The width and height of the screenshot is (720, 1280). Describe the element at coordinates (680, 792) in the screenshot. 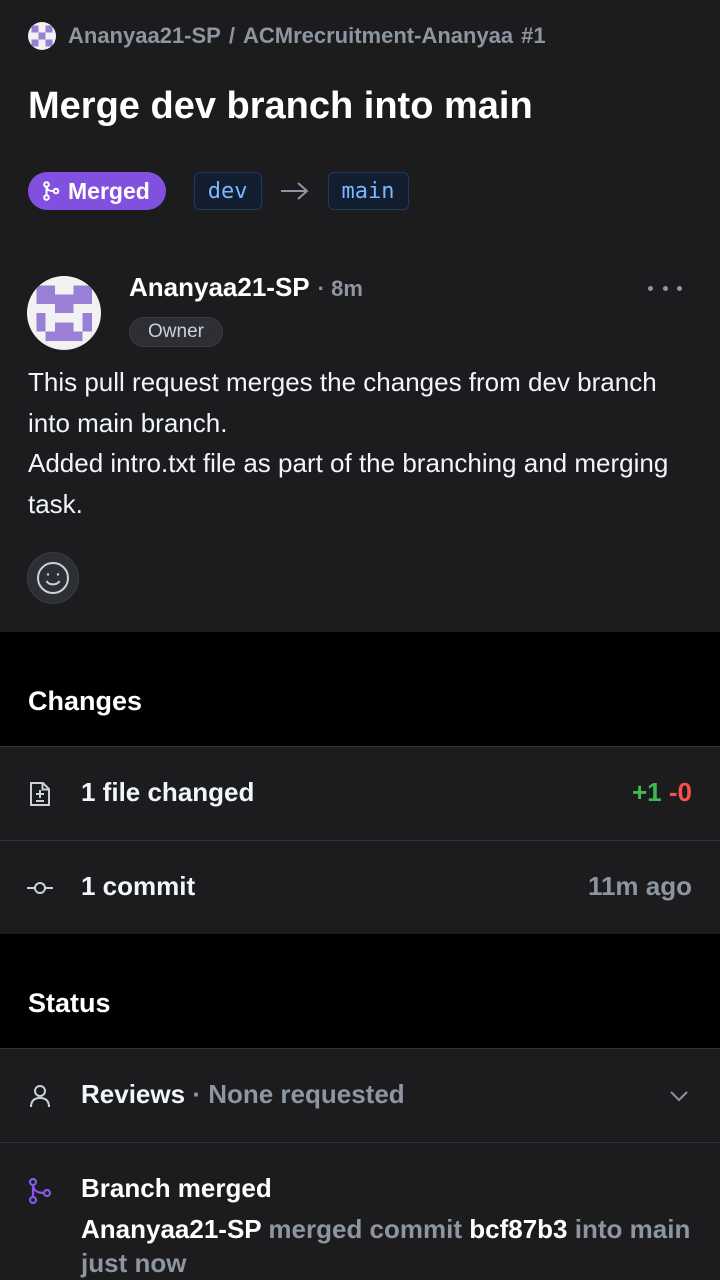

I see `deletions-count: -0` at that location.